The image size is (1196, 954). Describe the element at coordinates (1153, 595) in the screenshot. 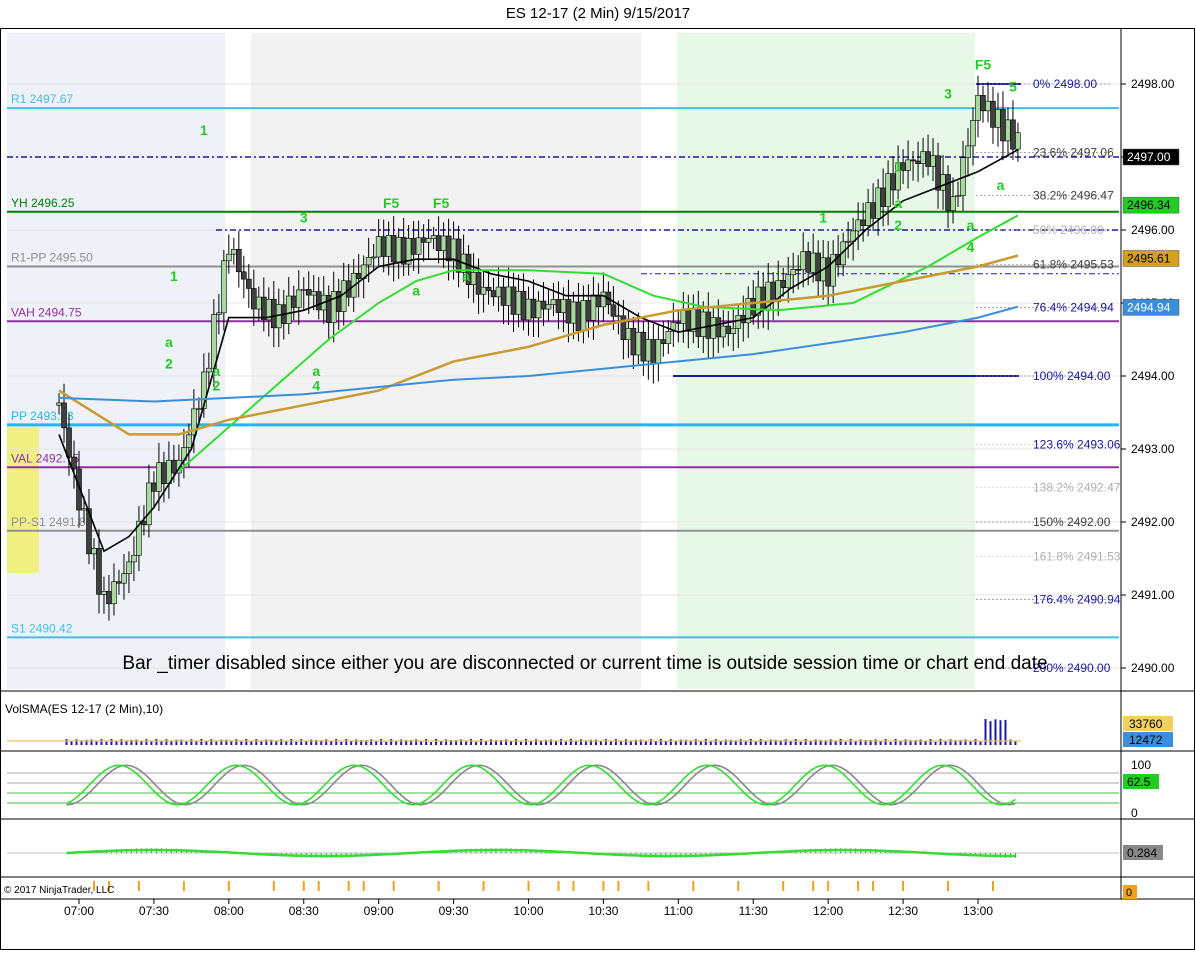

I see `price-axis-label: 2491.00` at that location.